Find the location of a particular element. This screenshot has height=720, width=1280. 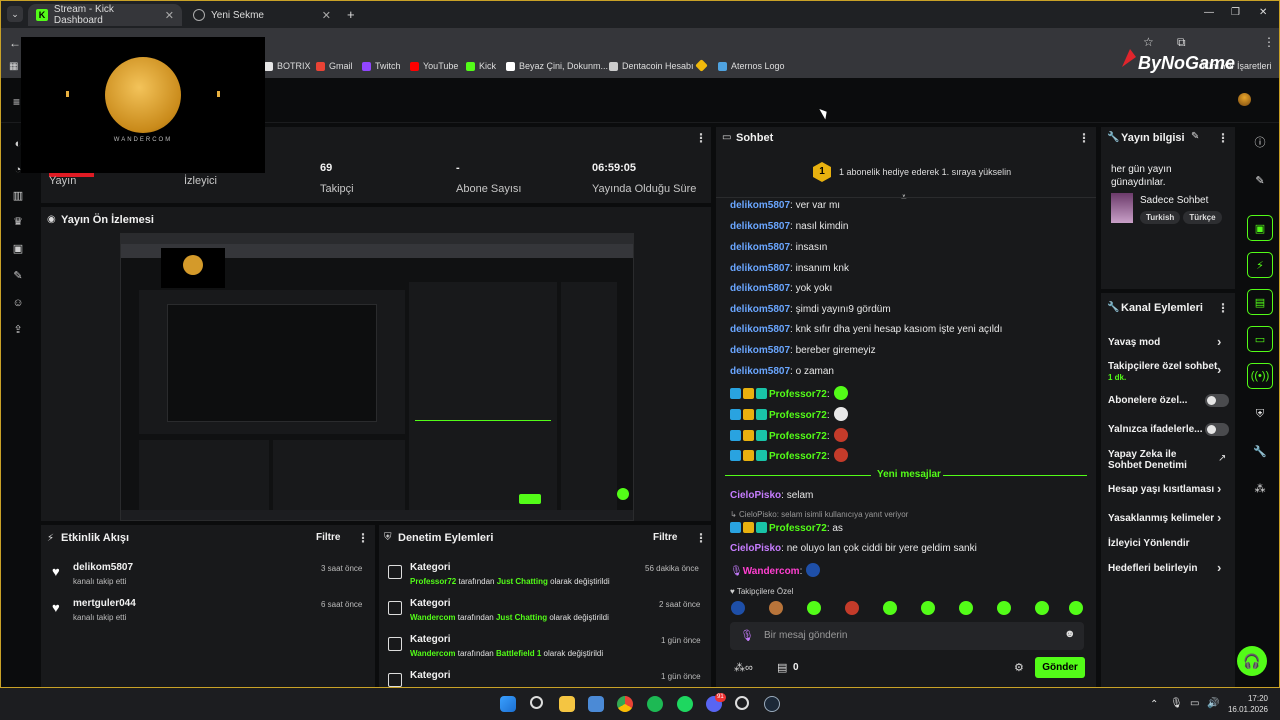

tray-chevron-icon: ⌃ is located at coordinates (1154, 704).